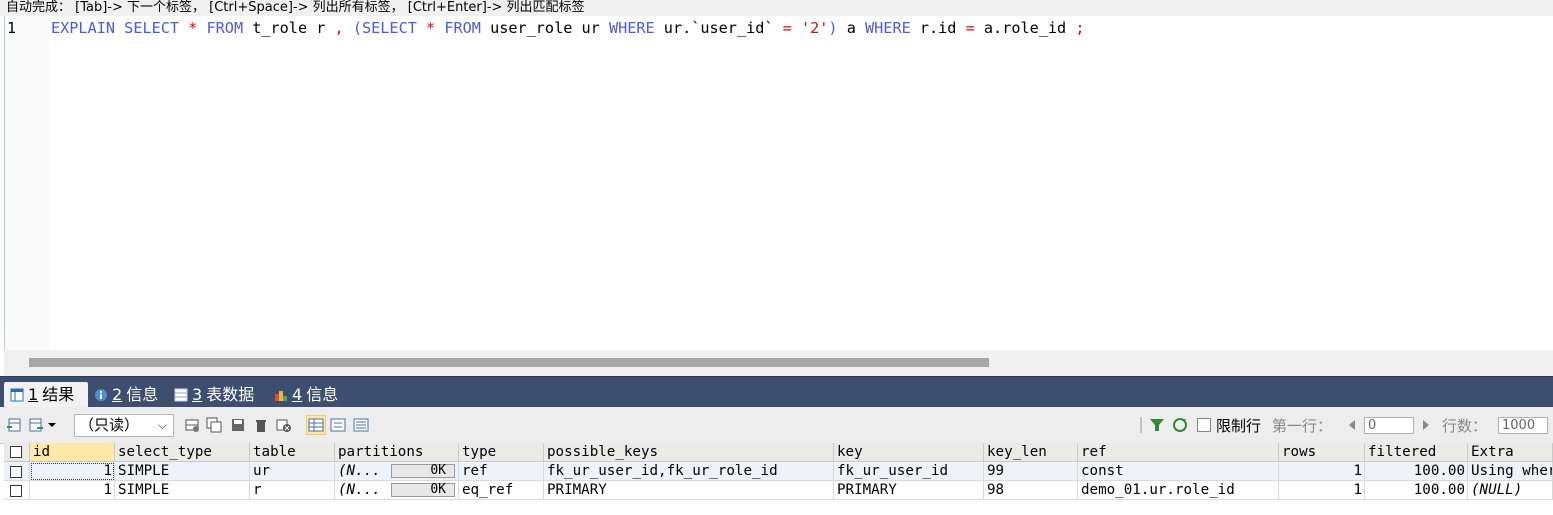 The height and width of the screenshot is (515, 1553). Describe the element at coordinates (1204, 425) in the screenshot. I see `limit-rows-checkbox` at that location.